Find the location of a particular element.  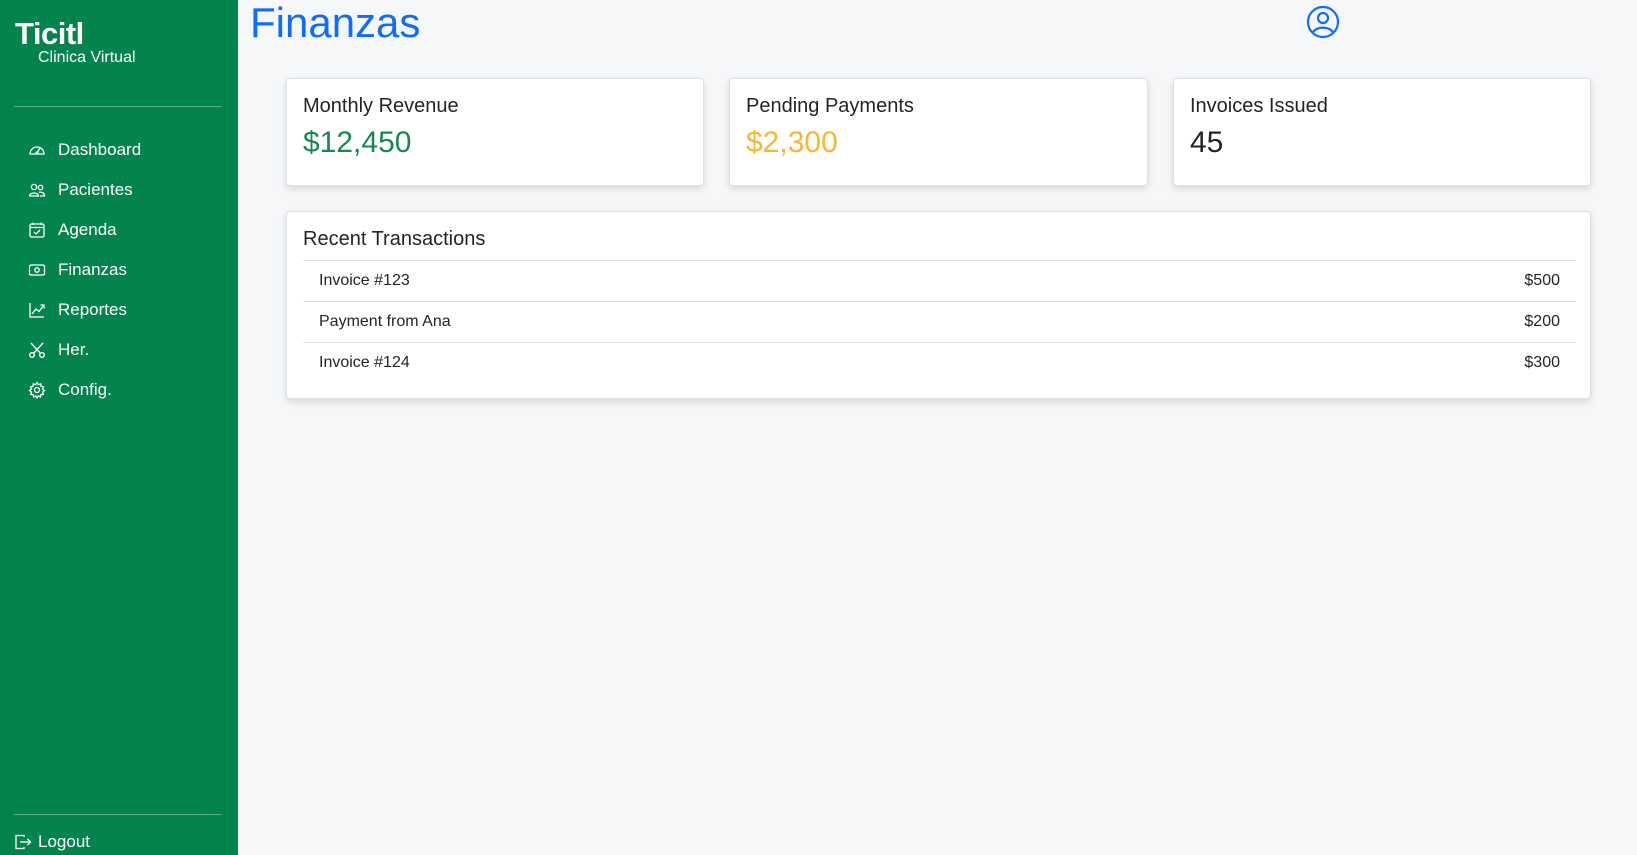

stat-value: $2,300 is located at coordinates (792, 142).